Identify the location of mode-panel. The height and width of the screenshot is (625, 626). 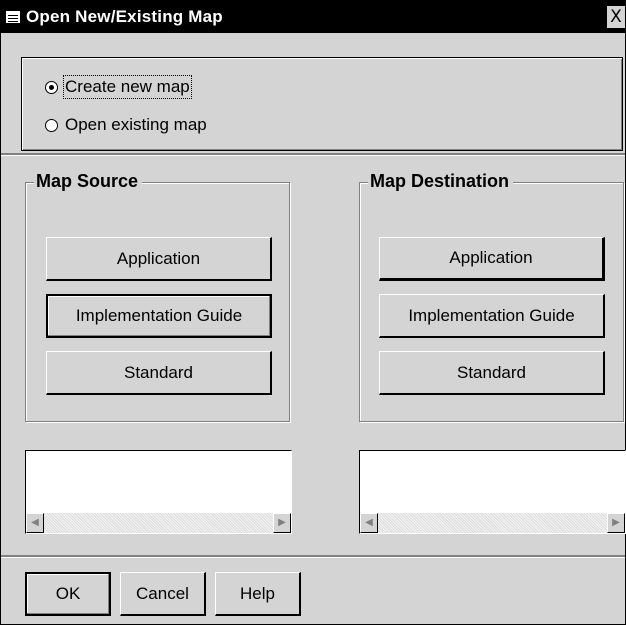
(322, 104).